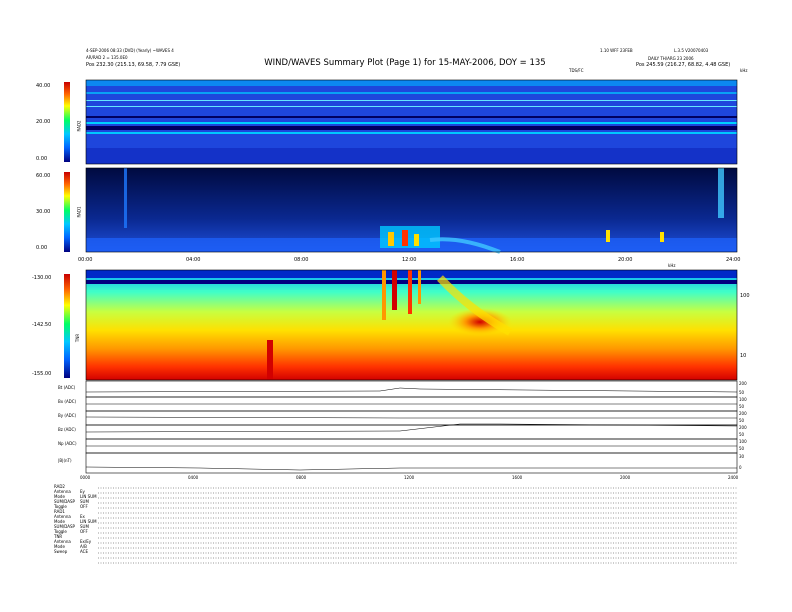 This screenshot has width=792, height=612. Describe the element at coordinates (67, 212) in the screenshot. I see `rad1-colorbar` at that location.